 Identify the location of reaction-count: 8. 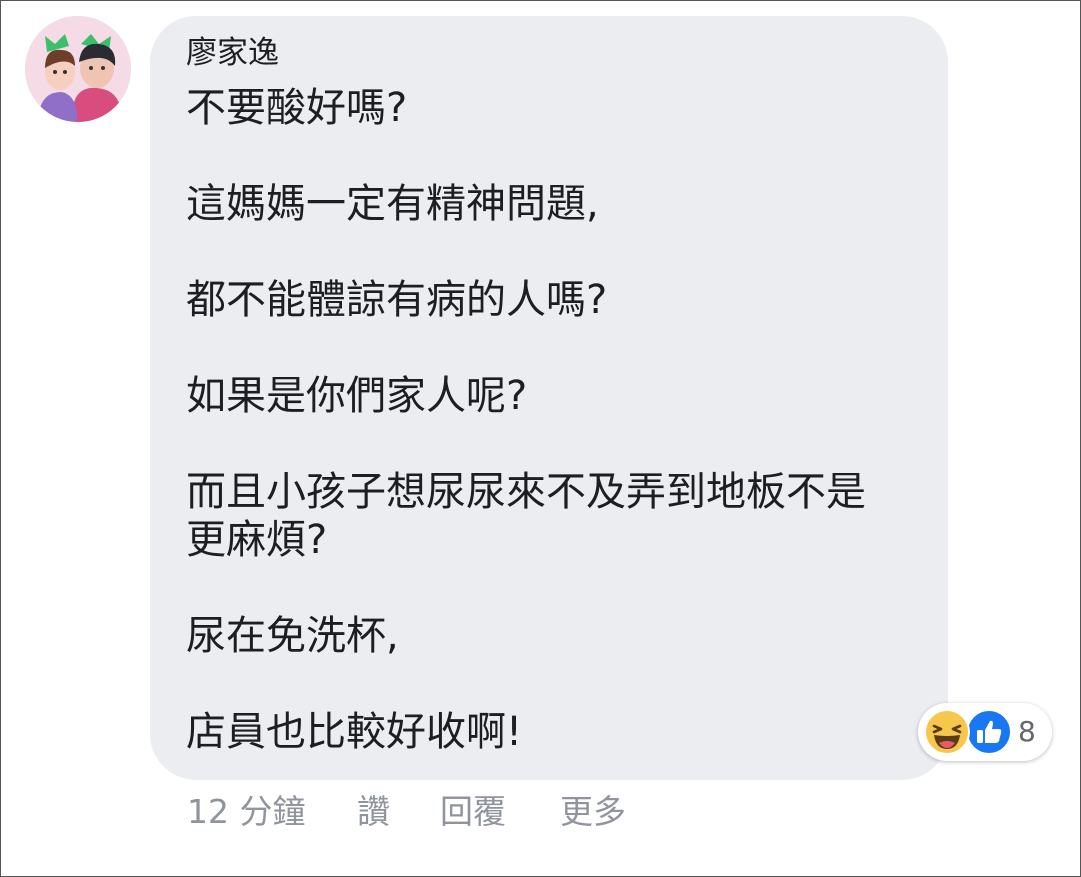
(1027, 731).